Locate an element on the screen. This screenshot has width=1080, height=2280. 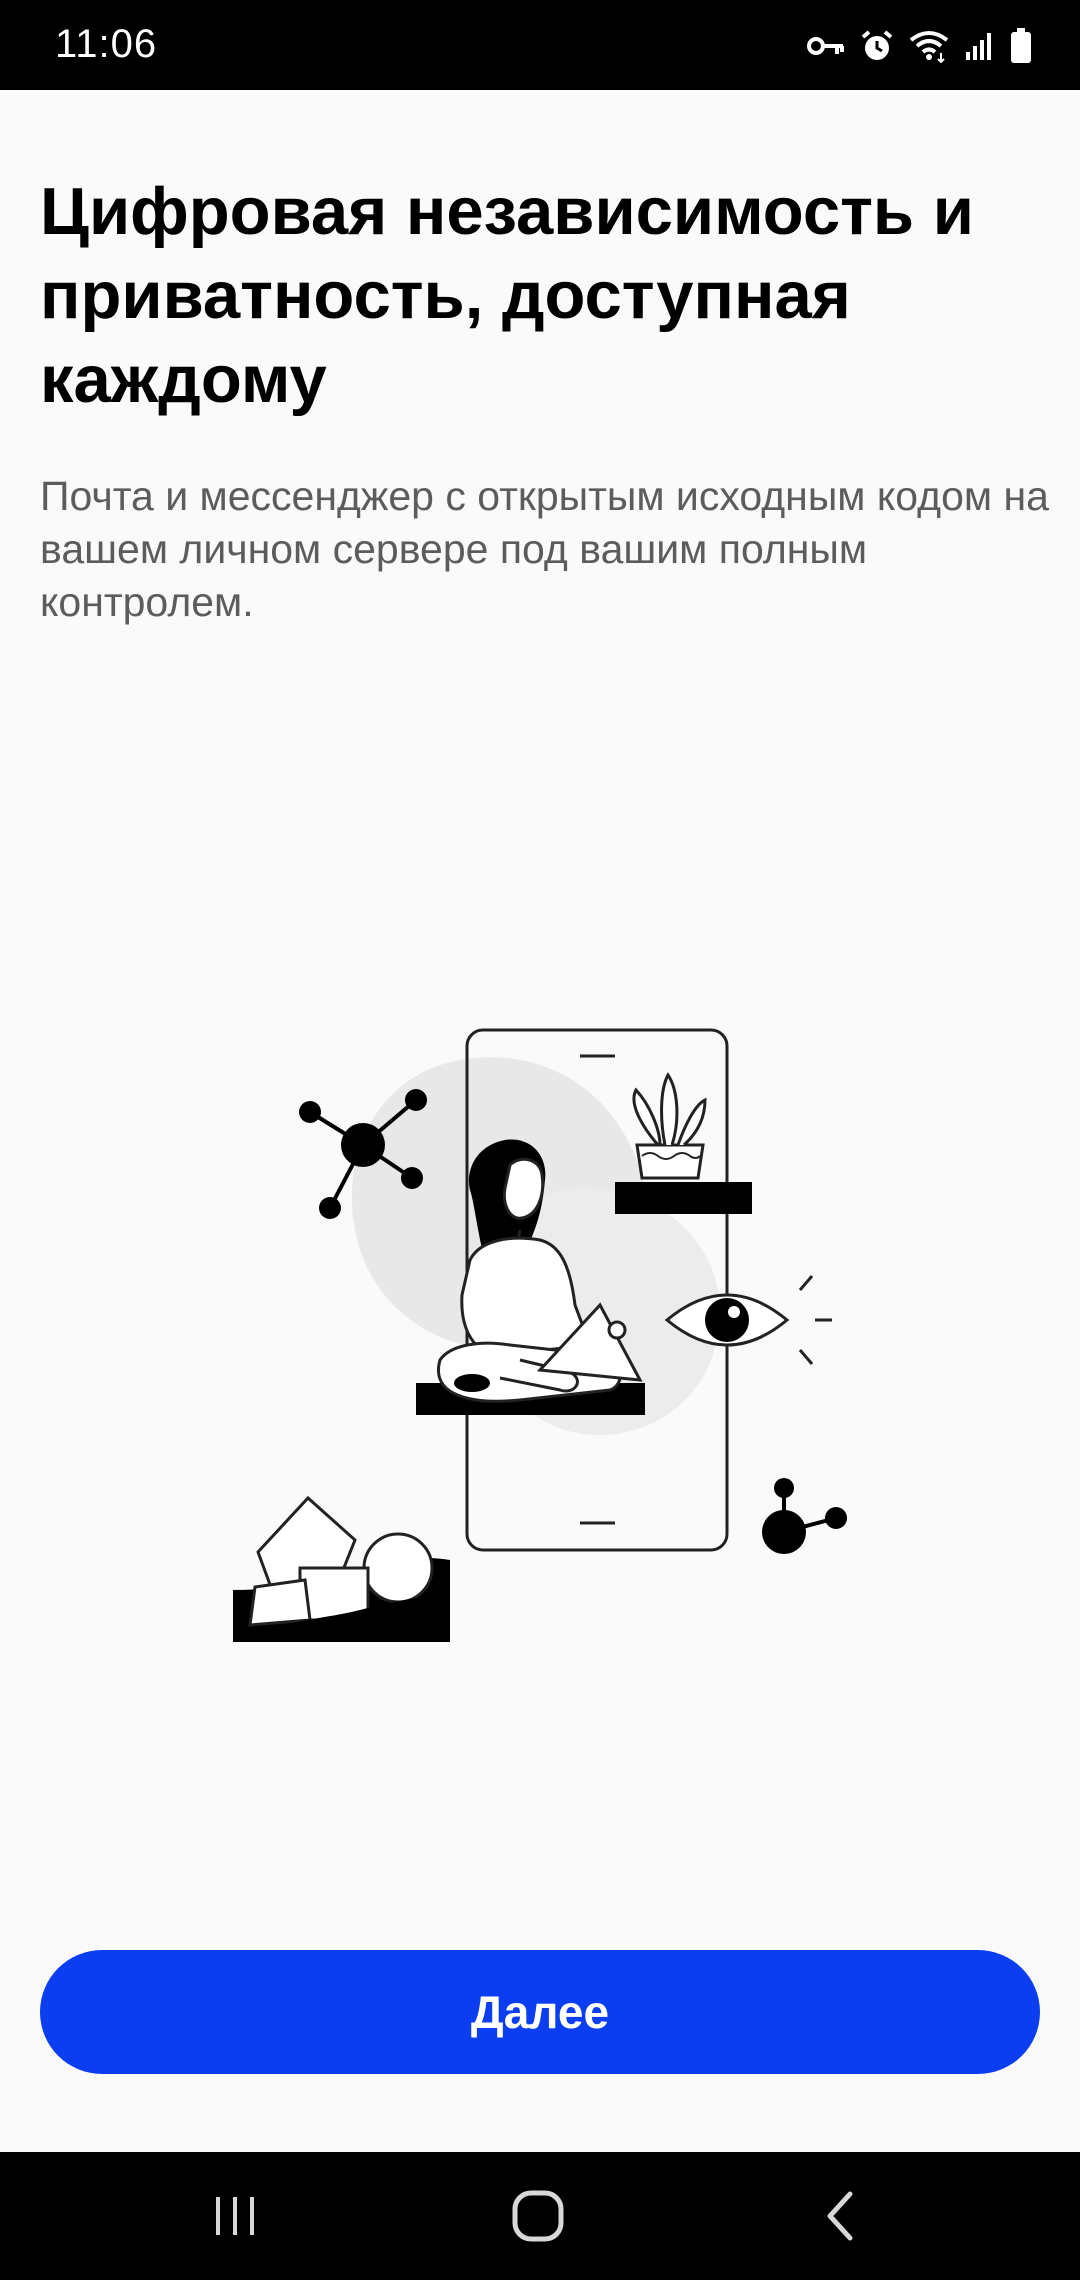
recent-apps-button is located at coordinates (235, 2216).